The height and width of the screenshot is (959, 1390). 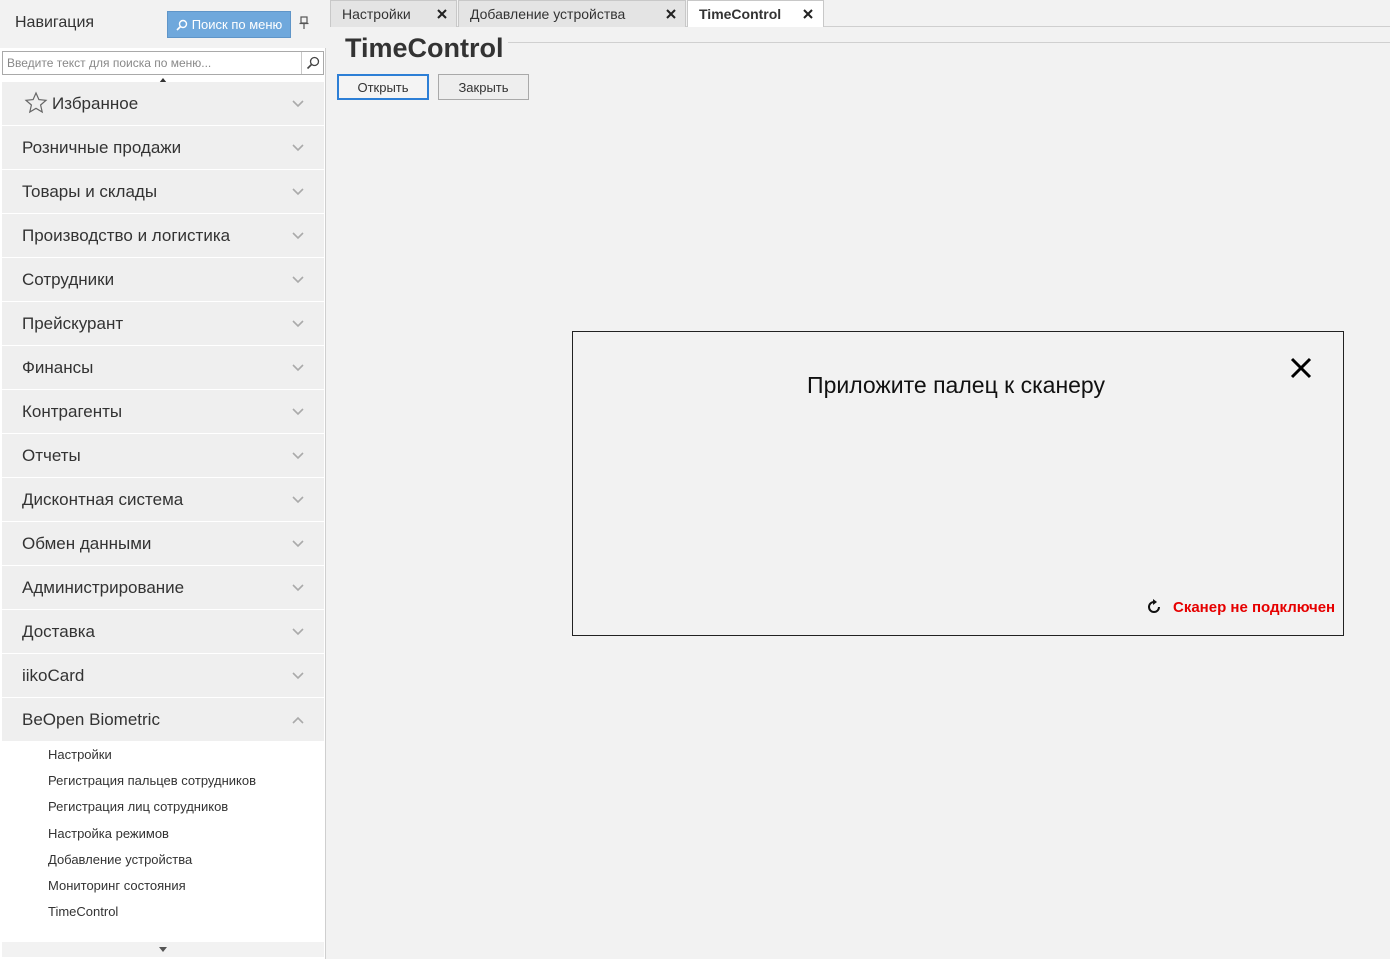 I want to click on nav-item-label: Розничные продажи, so click(x=102, y=147).